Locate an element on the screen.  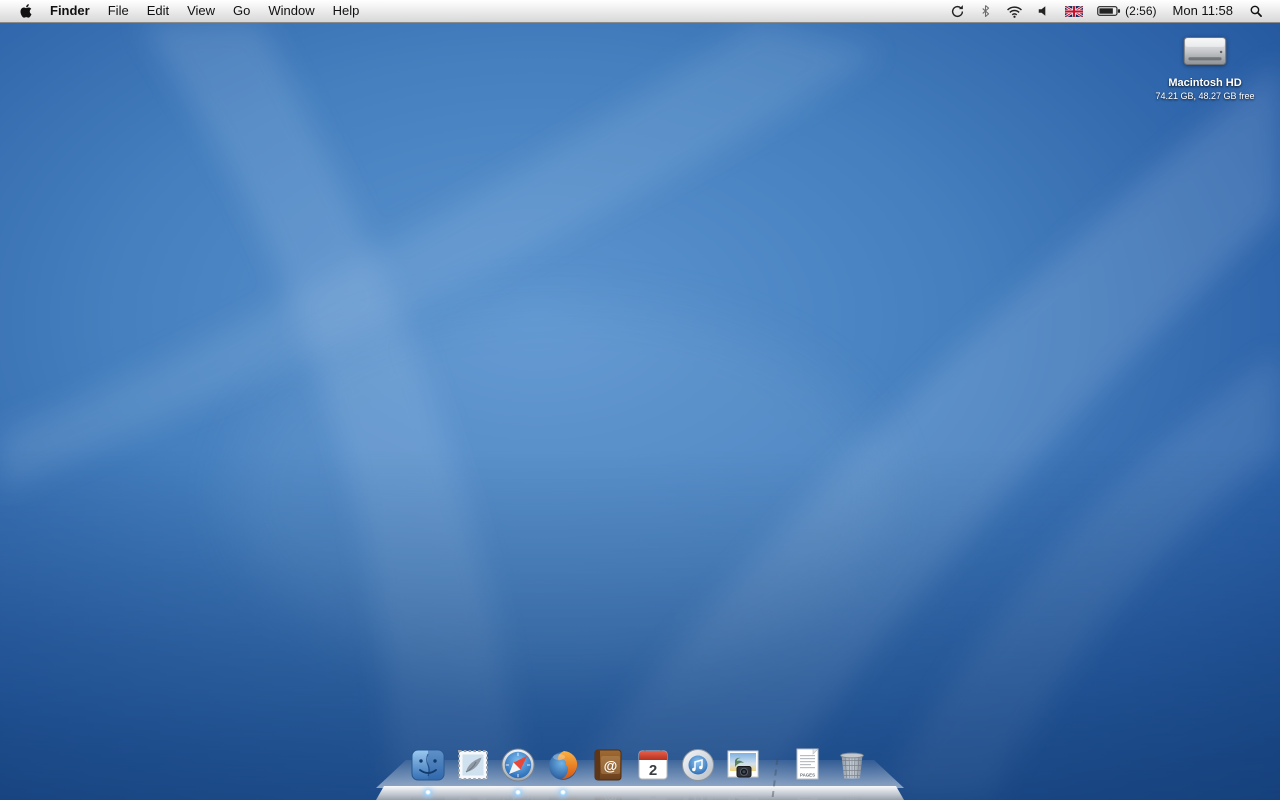
finder-icon is located at coordinates (428, 765).